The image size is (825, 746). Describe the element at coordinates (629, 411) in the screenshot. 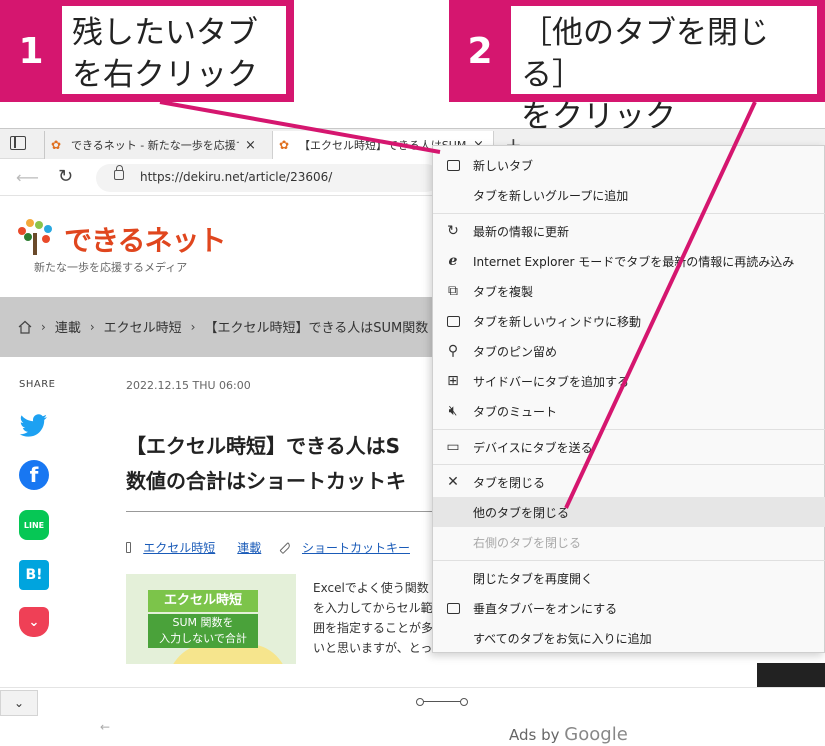

I see `menu-item-mute: 🔇︎ タブのミュート` at that location.